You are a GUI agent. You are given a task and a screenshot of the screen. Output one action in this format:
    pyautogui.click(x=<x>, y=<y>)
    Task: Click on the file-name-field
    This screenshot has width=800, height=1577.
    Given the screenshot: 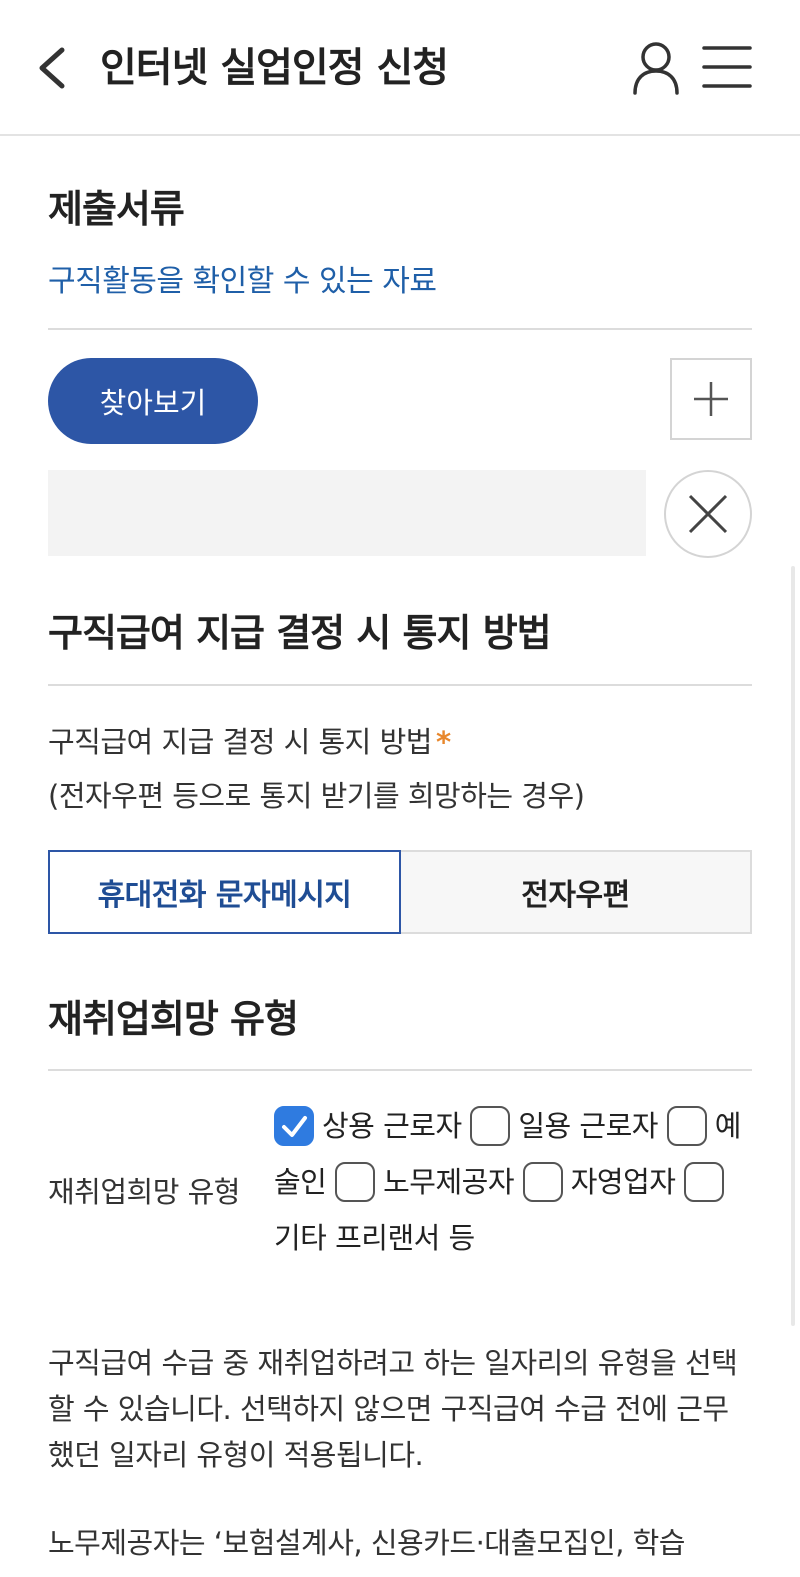 What is the action you would take?
    pyautogui.click(x=347, y=513)
    